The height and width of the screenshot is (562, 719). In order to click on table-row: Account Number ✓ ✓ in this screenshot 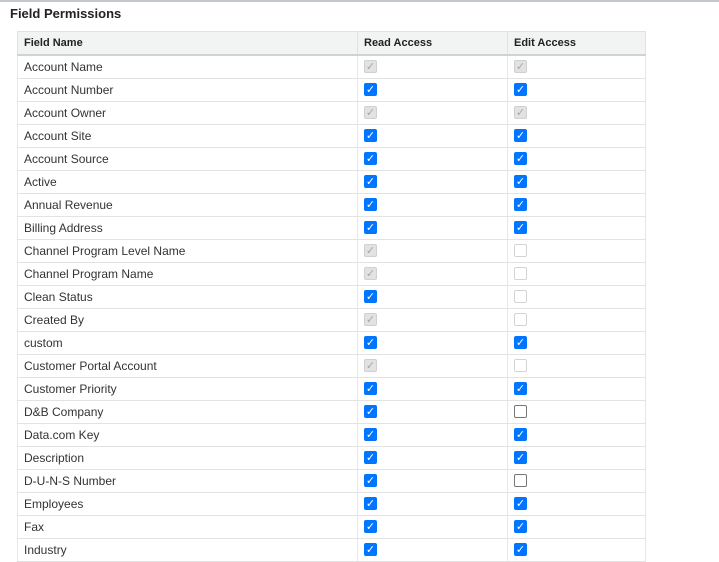, I will do `click(331, 90)`.